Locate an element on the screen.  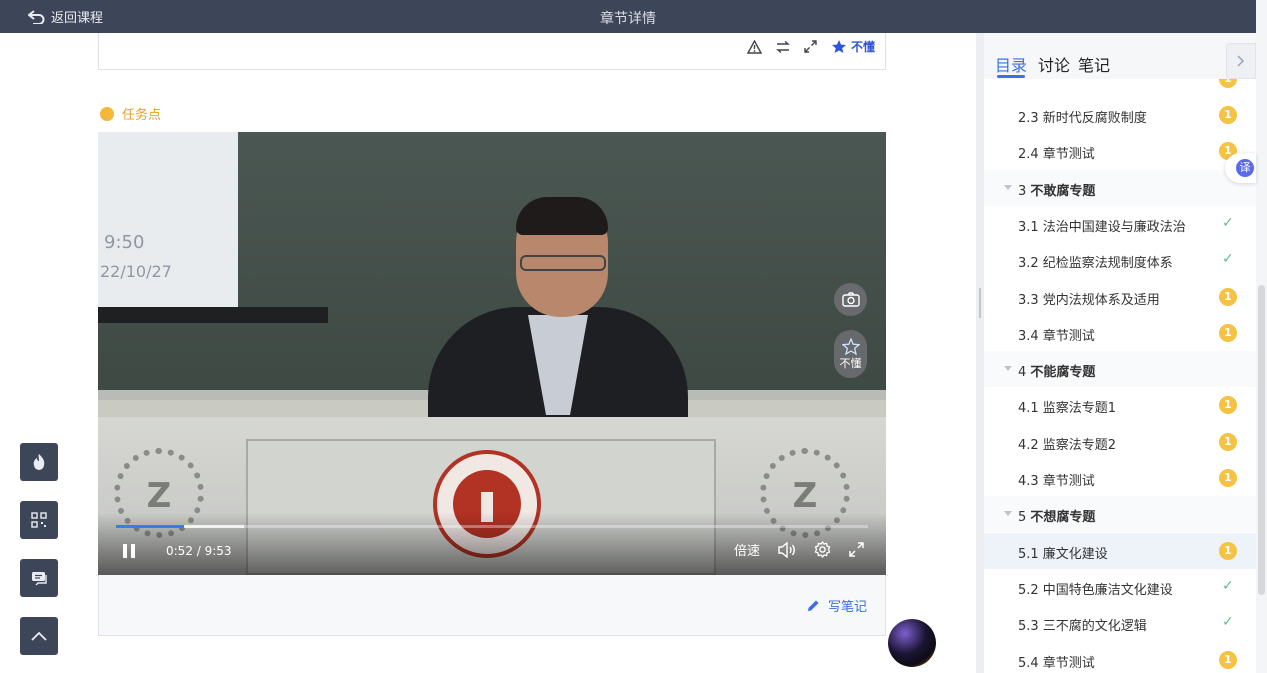
assistant-avatar is located at coordinates (912, 643).